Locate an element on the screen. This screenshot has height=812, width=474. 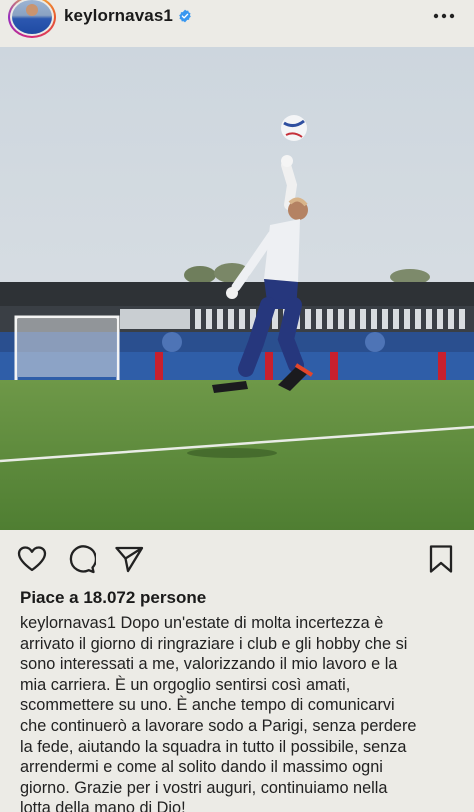
likes-count: Piace a 18.072 persone is located at coordinates (113, 598).